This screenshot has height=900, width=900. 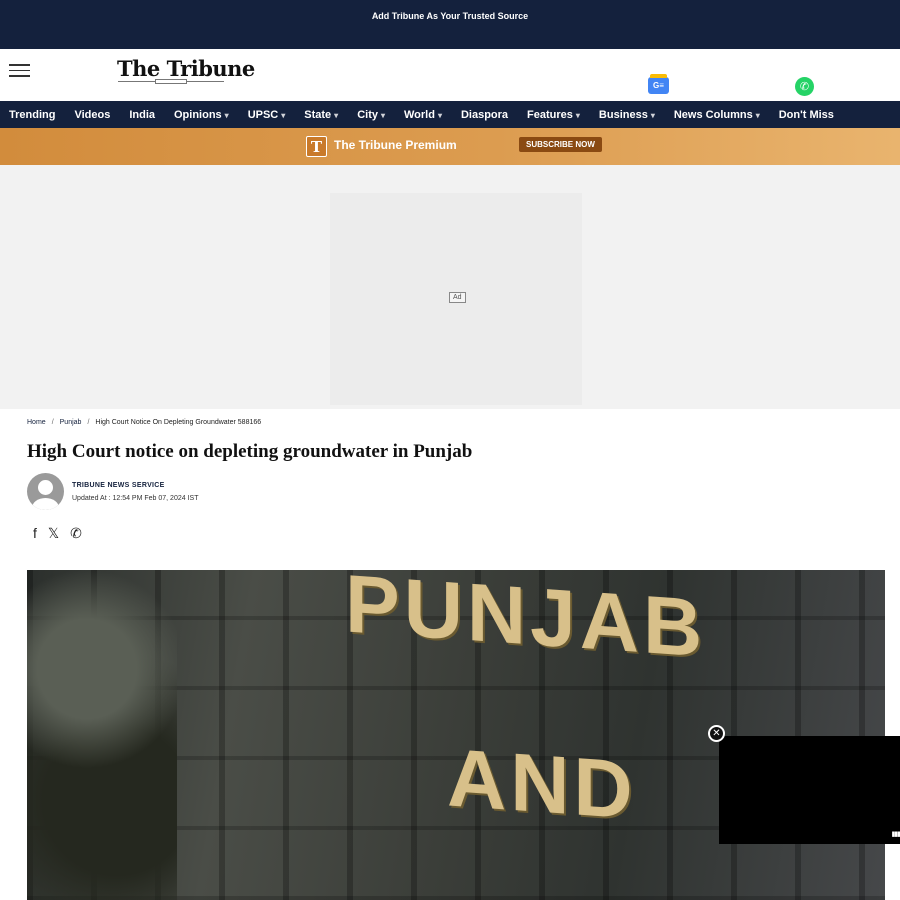 I want to click on nav-item-label: Videos, so click(x=92, y=114).